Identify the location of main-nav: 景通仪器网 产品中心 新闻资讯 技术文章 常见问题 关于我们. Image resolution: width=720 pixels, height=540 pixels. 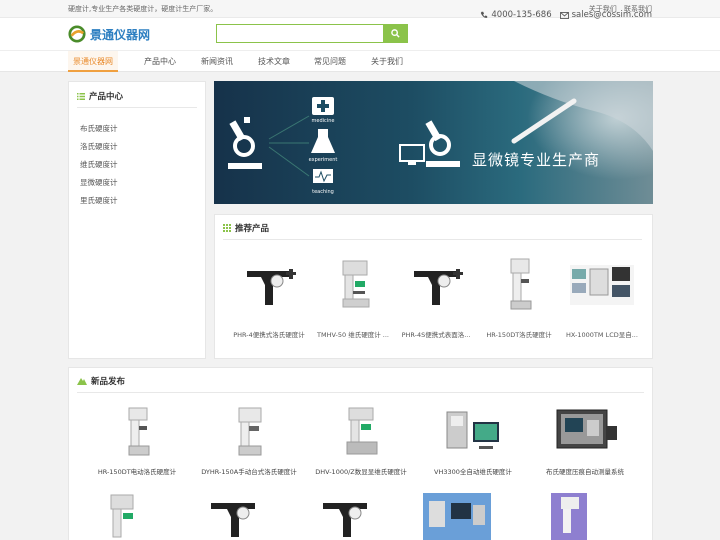
(360, 61).